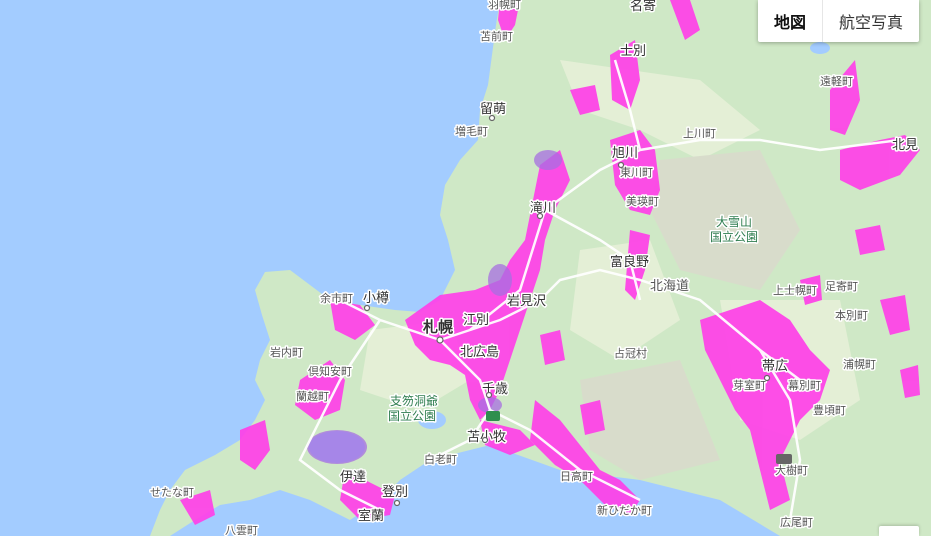 The image size is (931, 536). Describe the element at coordinates (576, 476) in the screenshot. I see `label-hidaka: 日高町` at that location.